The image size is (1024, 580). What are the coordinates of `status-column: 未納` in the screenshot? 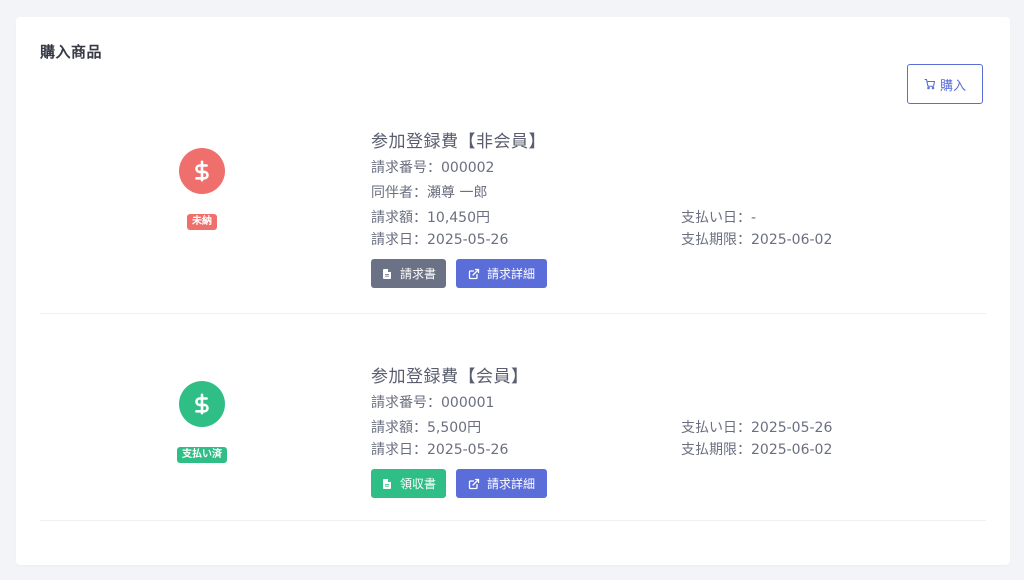 It's located at (202, 189).